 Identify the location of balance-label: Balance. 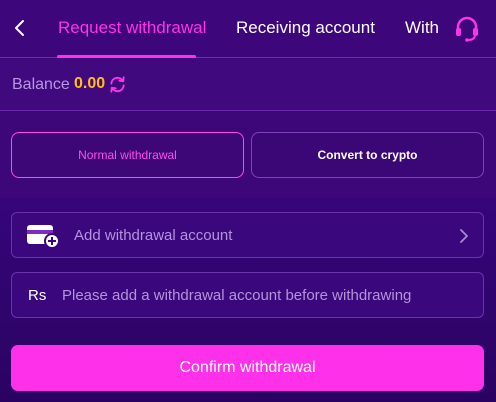
(41, 84).